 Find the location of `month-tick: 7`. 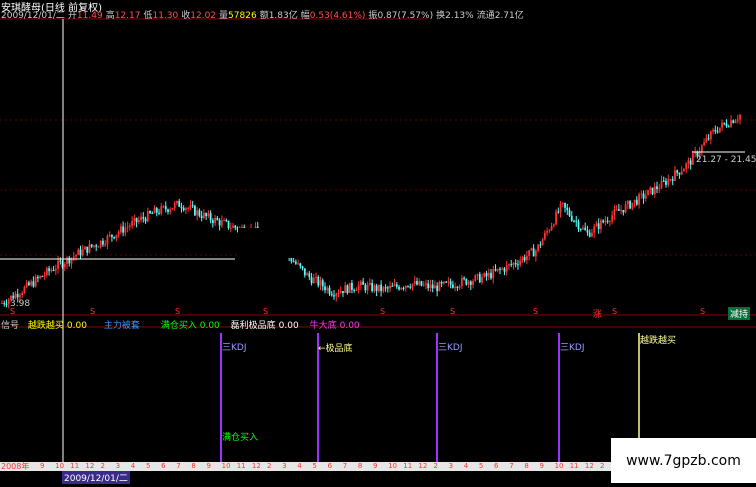

month-tick: 7 is located at coordinates (345, 466).